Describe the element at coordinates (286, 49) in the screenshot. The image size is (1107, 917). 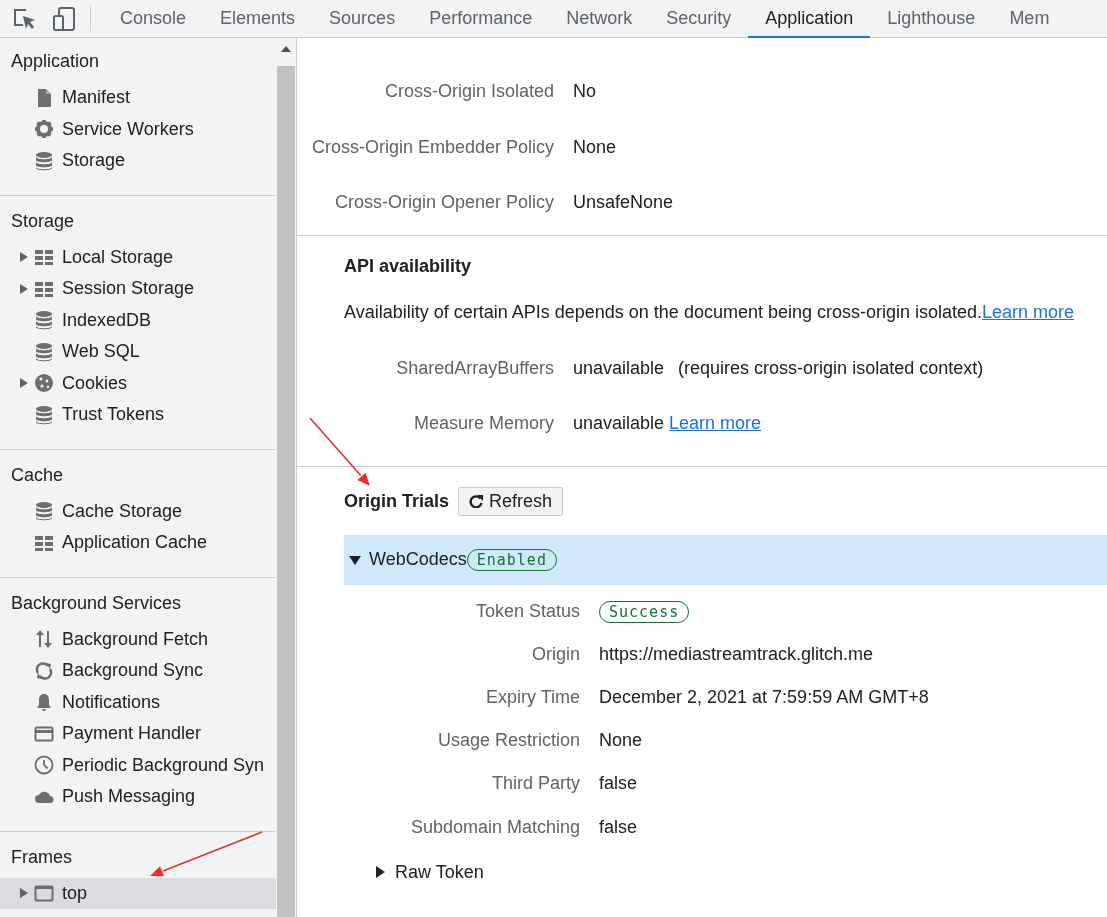
I see `scroll-up-icon` at that location.